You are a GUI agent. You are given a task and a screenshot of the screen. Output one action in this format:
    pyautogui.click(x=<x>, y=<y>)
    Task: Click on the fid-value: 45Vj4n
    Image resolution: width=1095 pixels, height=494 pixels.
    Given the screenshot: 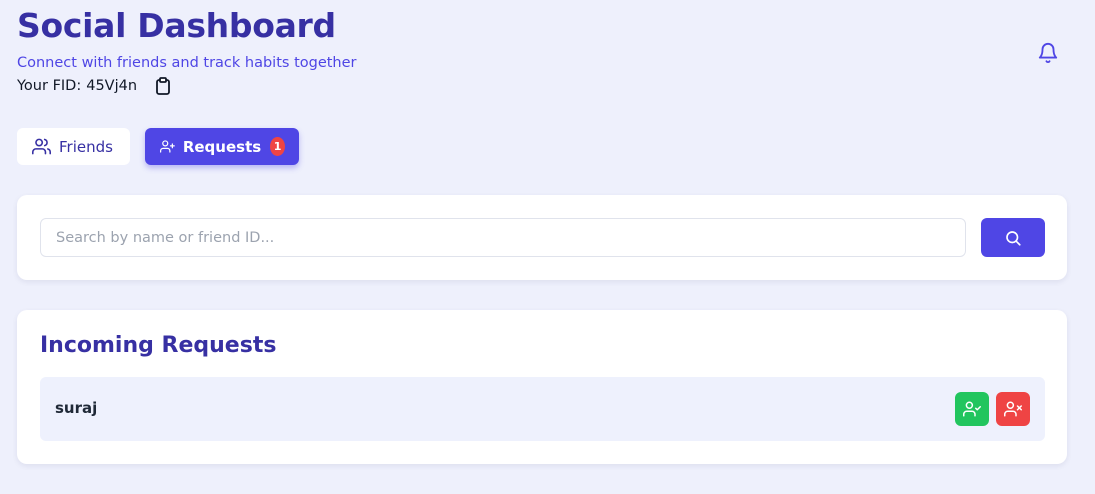 What is the action you would take?
    pyautogui.click(x=112, y=86)
    